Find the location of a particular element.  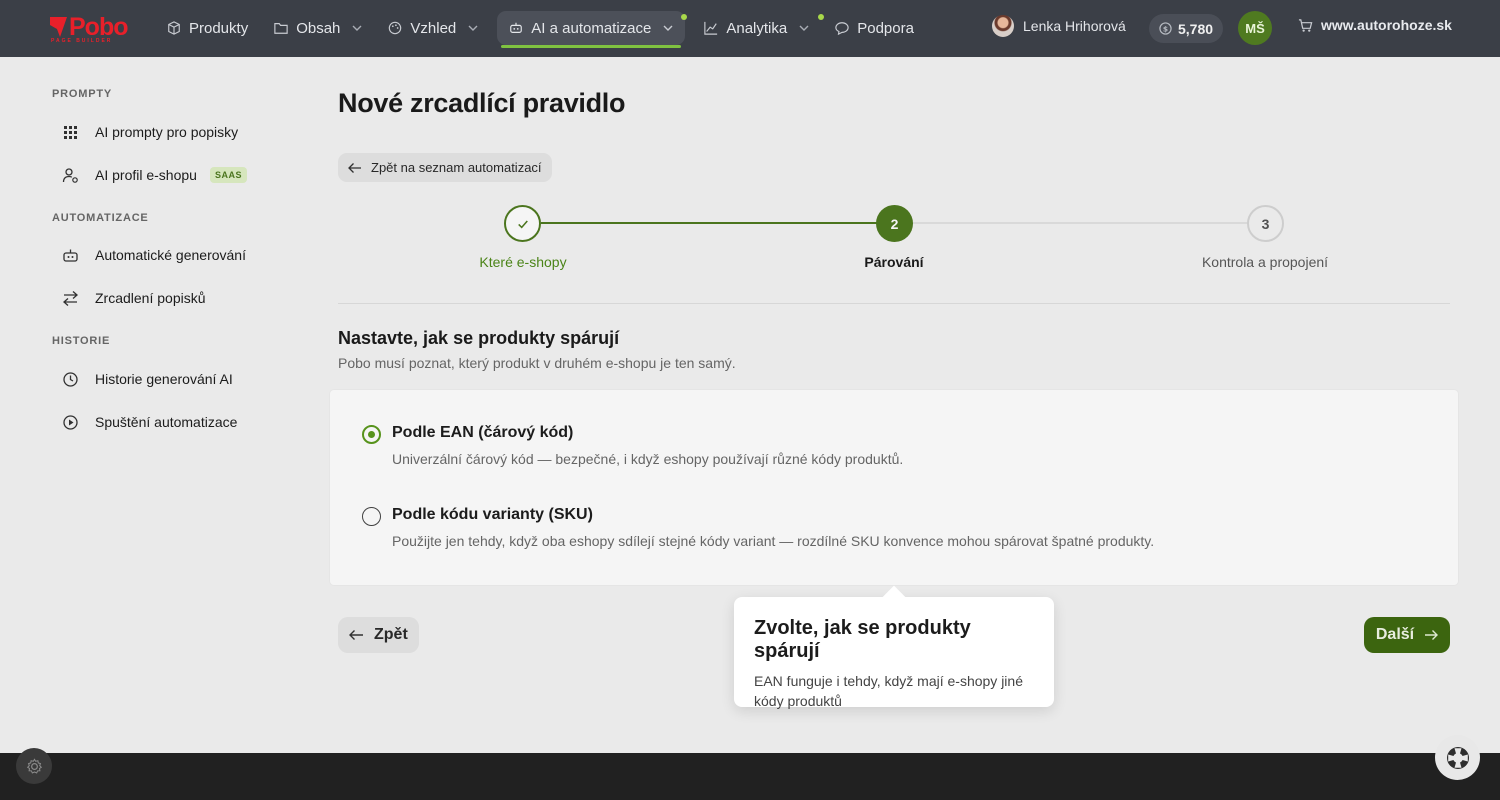

step-3-pending: 3 is located at coordinates (1265, 223).